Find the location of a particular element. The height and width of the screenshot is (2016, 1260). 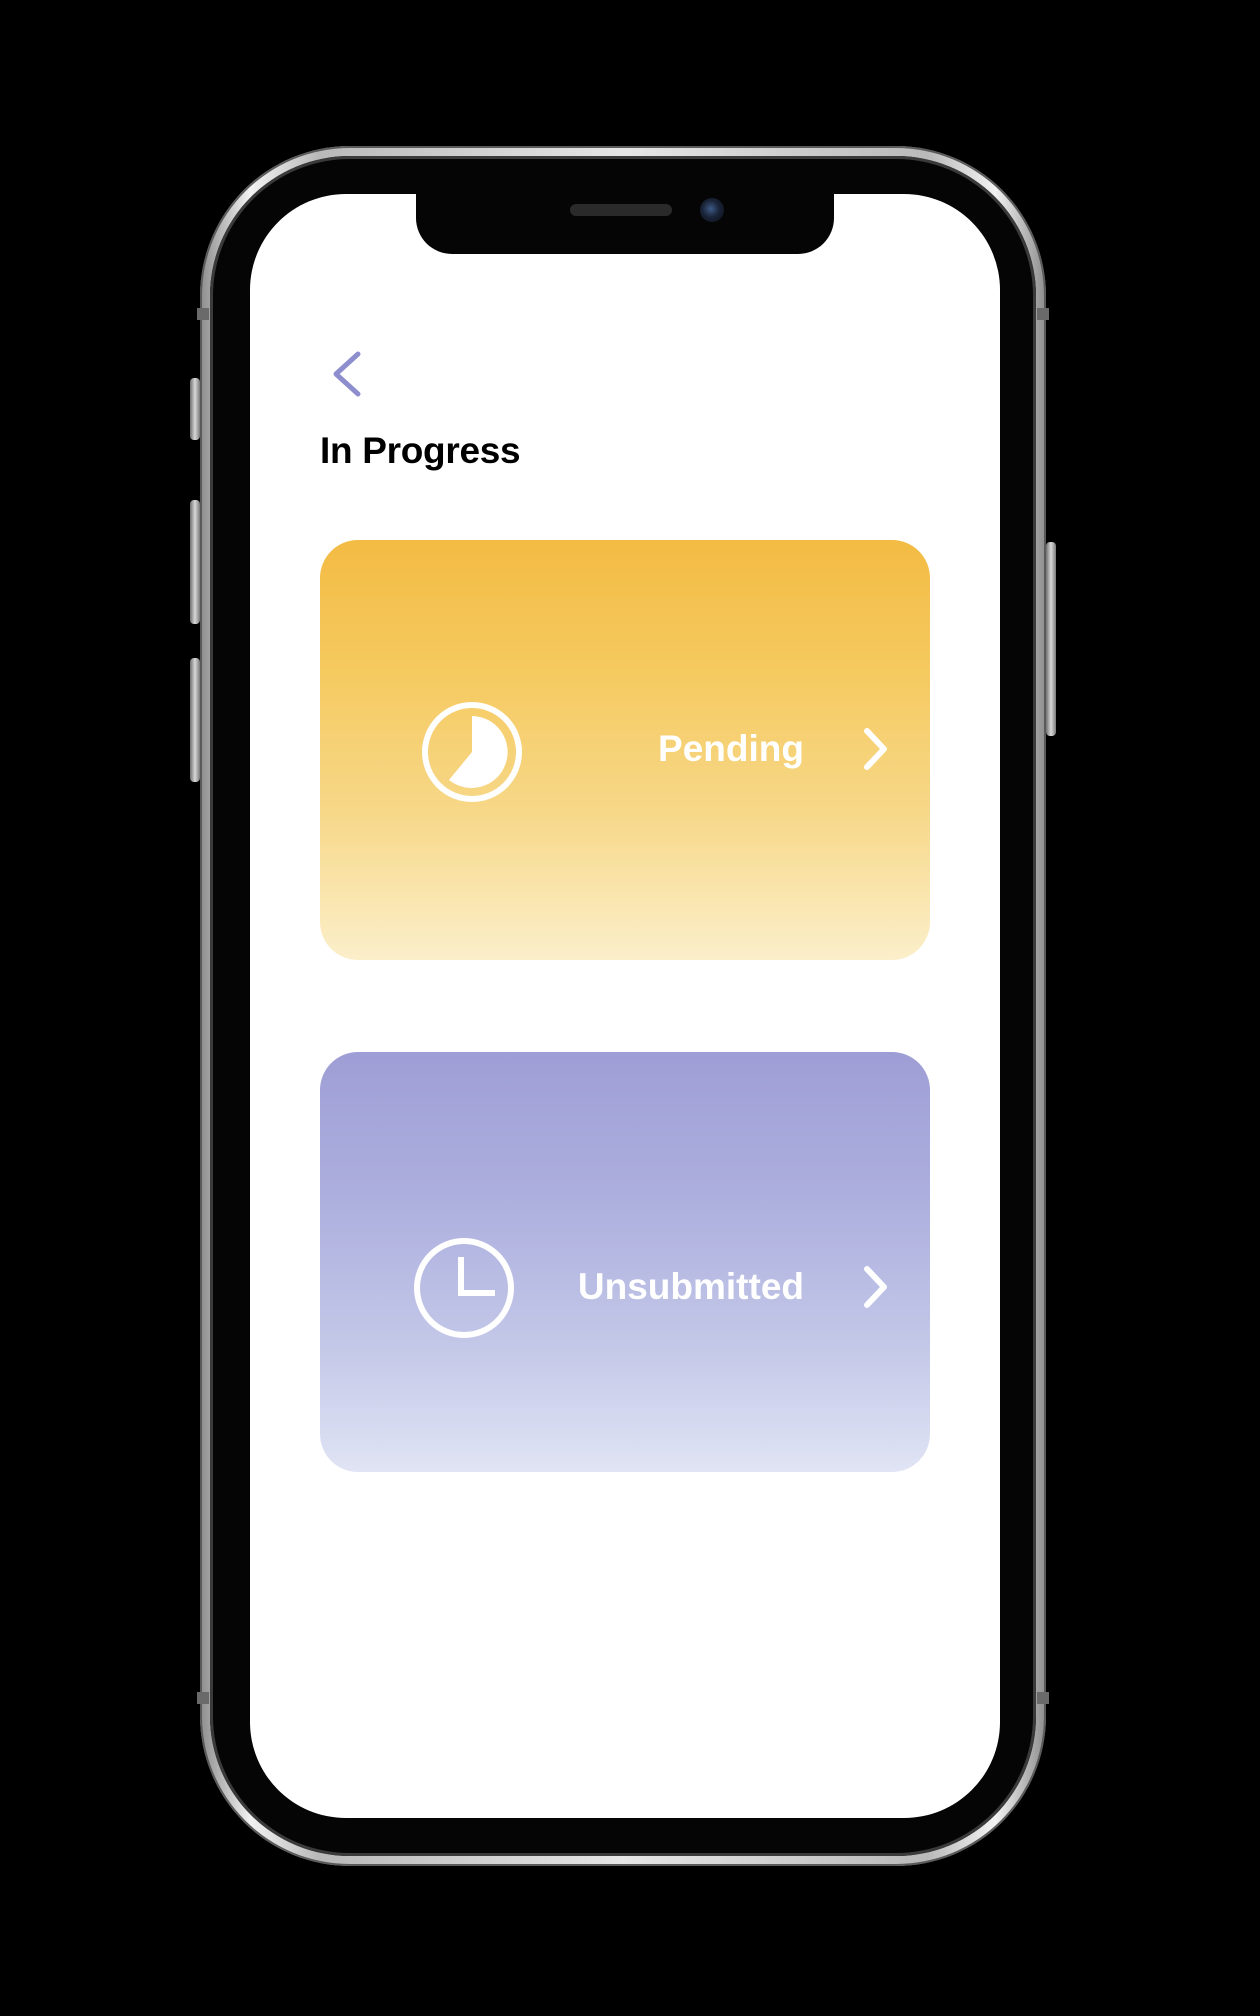

notch is located at coordinates (625, 224).